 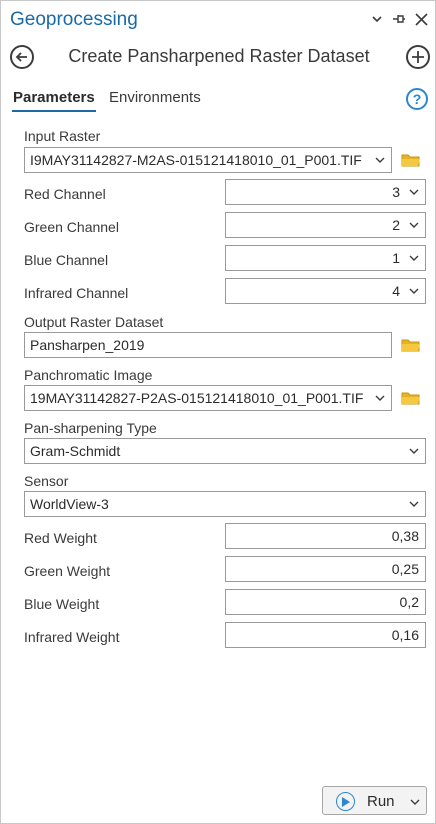 I want to click on input-raster-label: Input Raster, so click(x=62, y=136).